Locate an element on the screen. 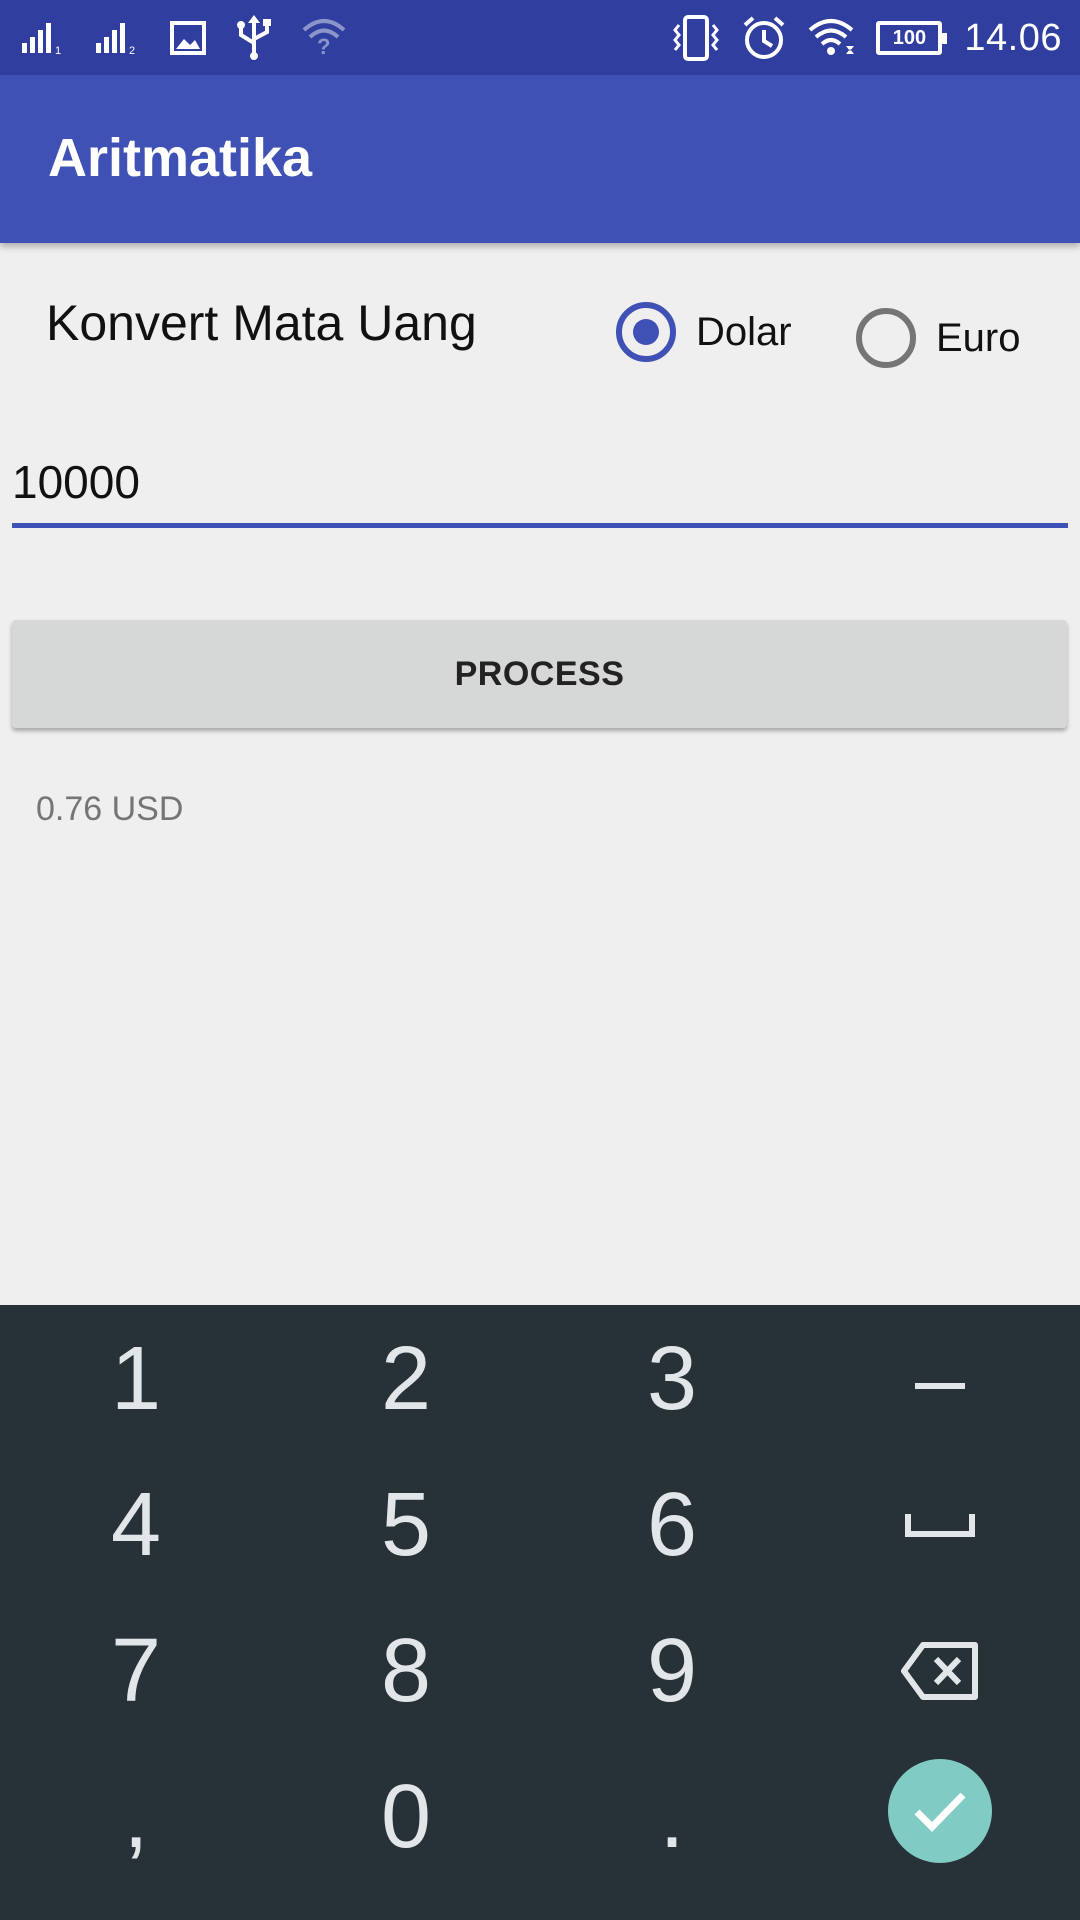 The width and height of the screenshot is (1080, 1920). wifi-unknown-icon: ? is located at coordinates (324, 38).